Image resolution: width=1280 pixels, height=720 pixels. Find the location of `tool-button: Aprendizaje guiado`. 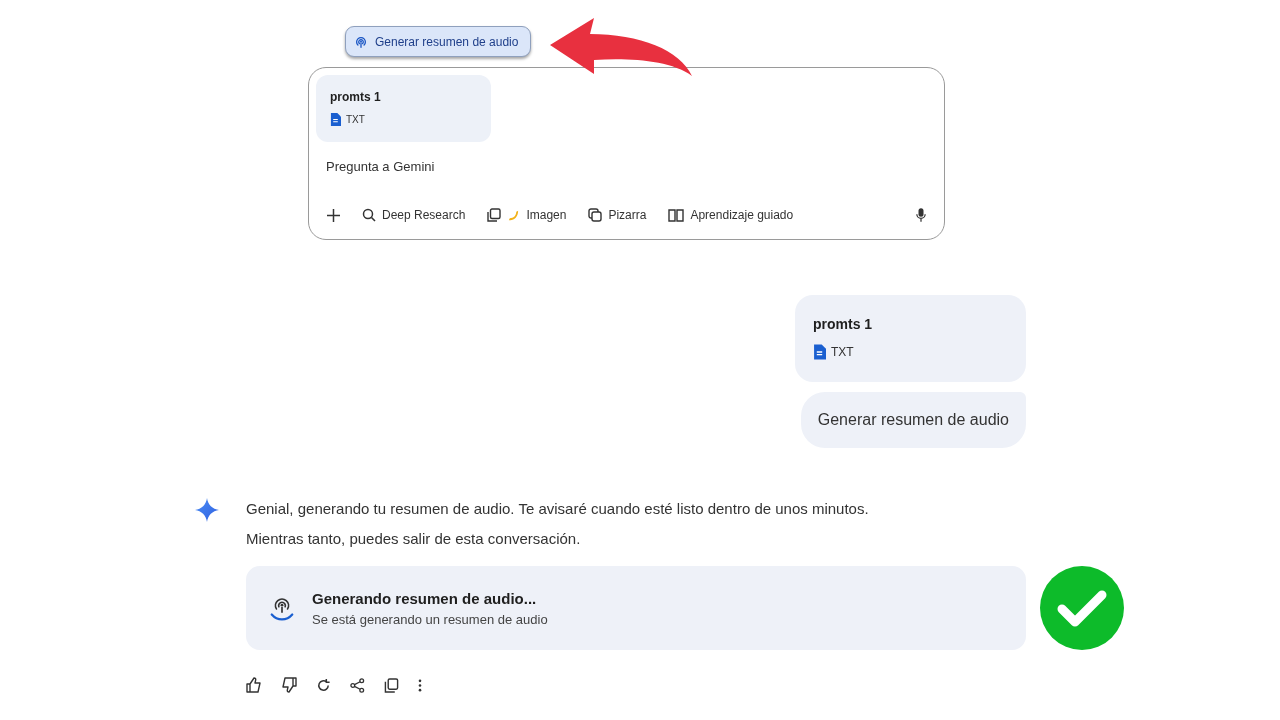

tool-button: Aprendizaje guiado is located at coordinates (731, 215).